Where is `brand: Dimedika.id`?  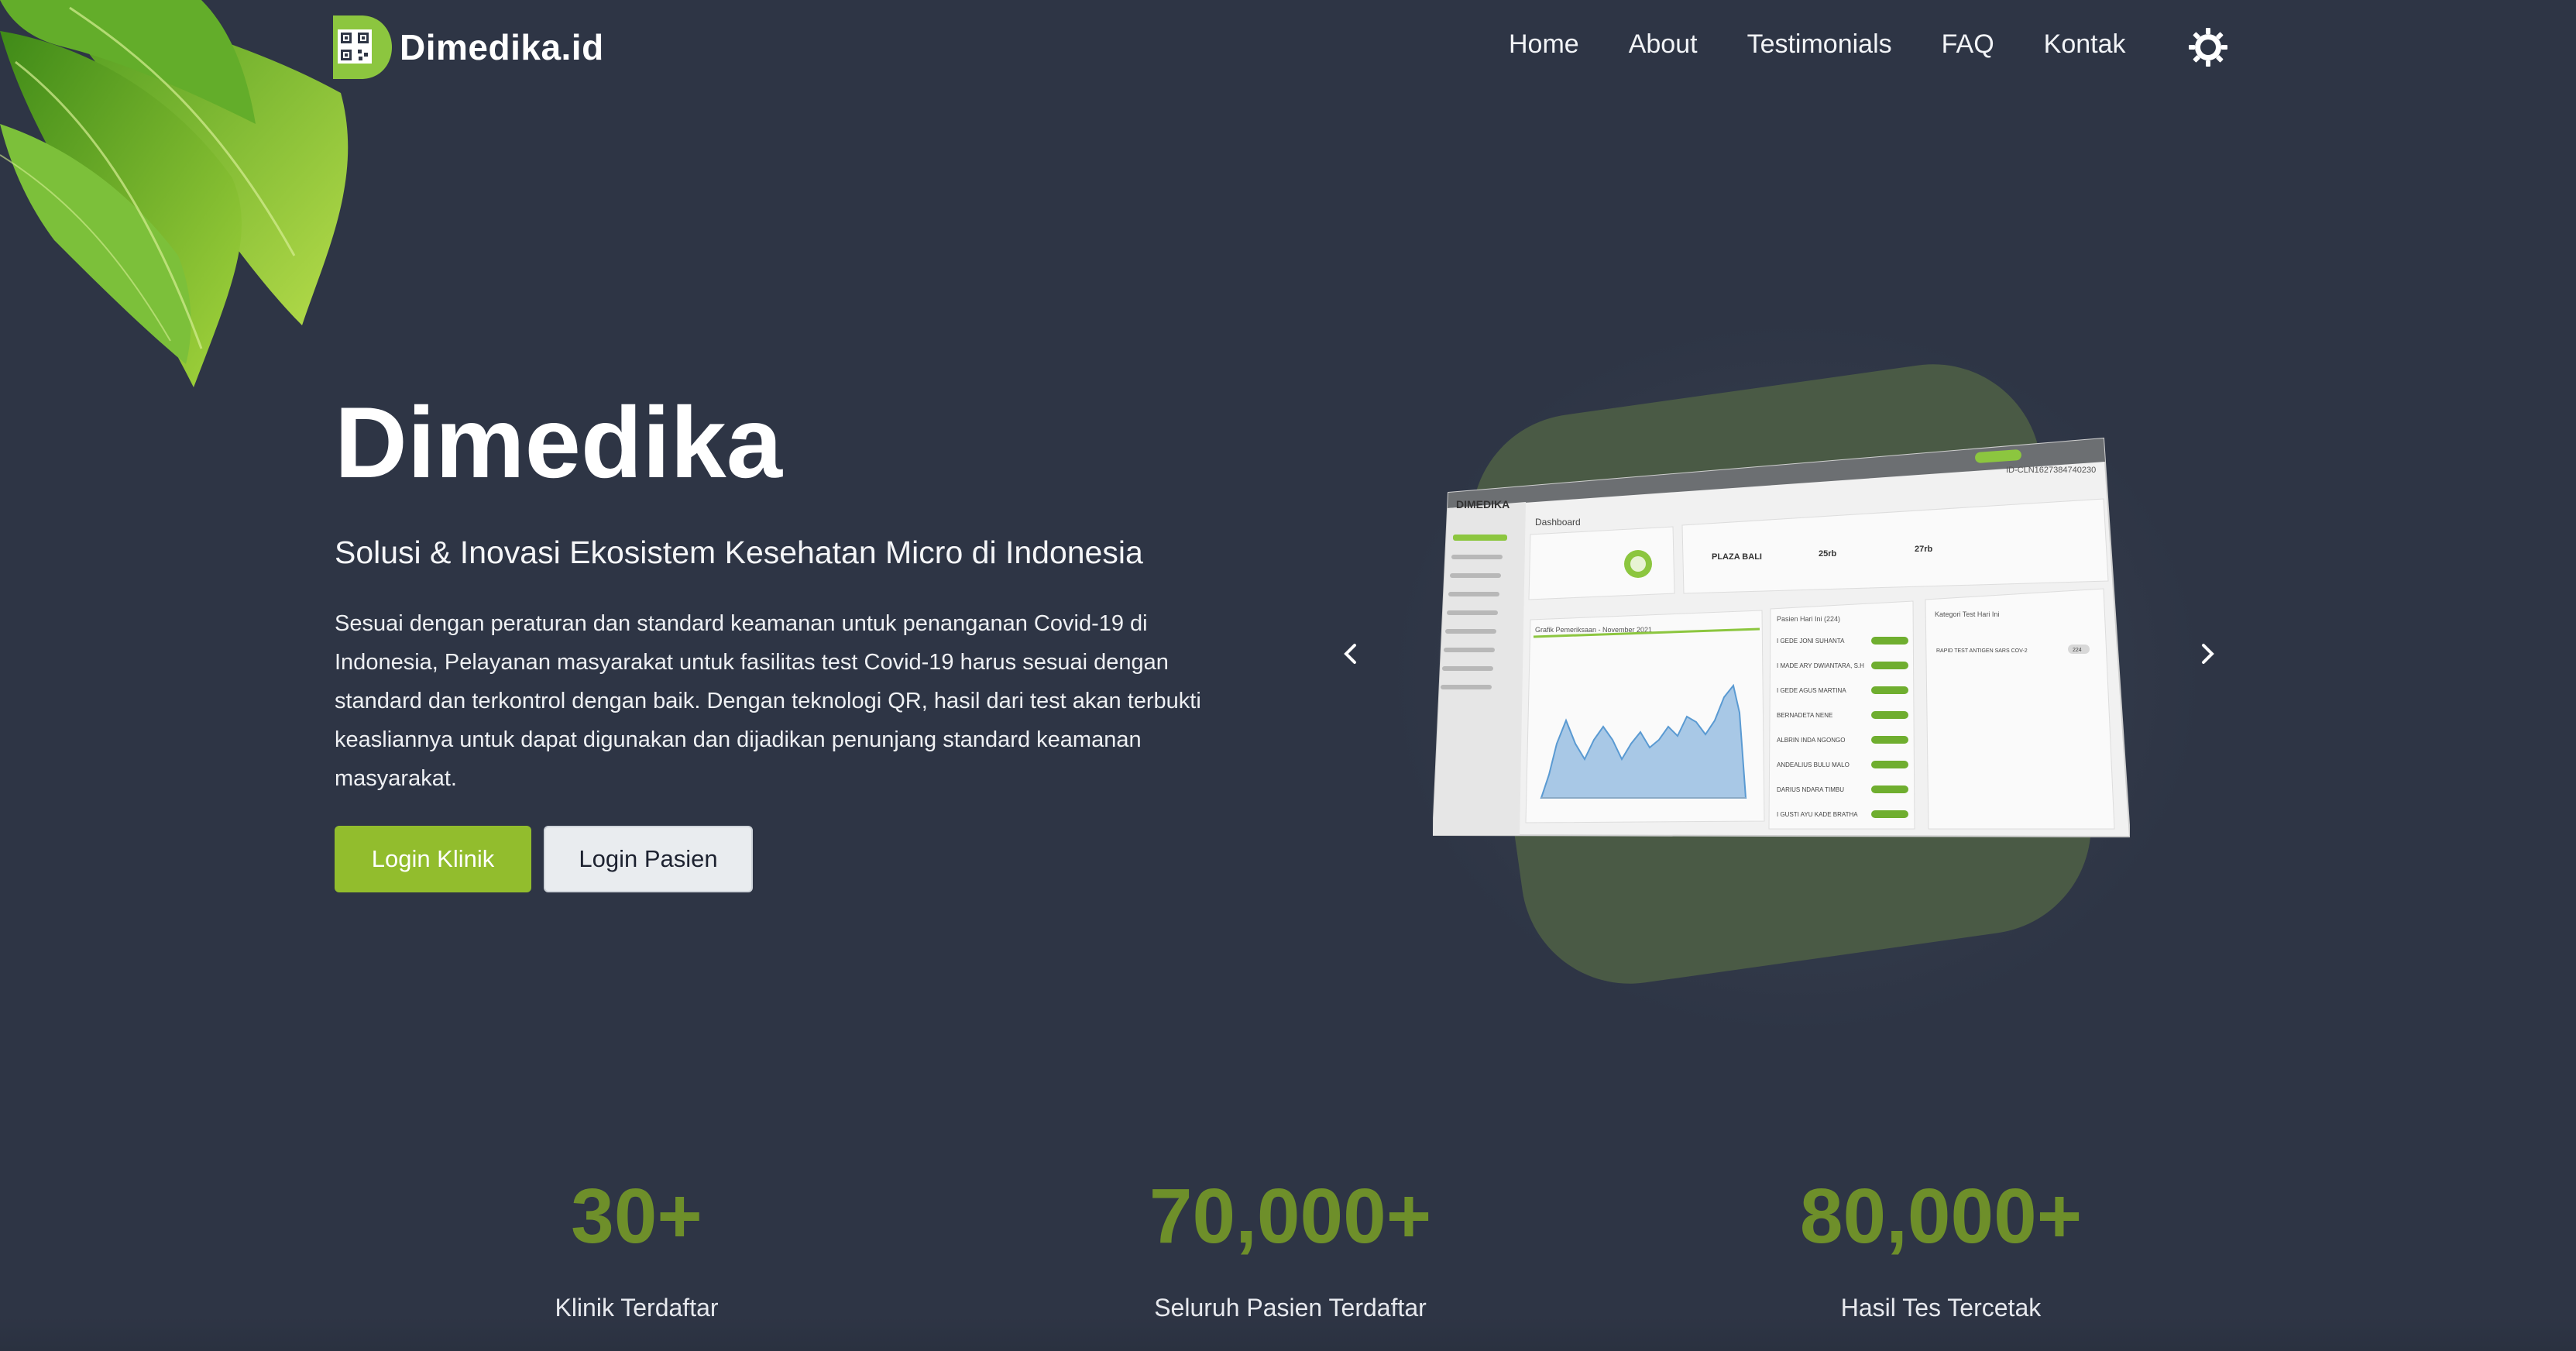
brand: Dimedika.id is located at coordinates (468, 47).